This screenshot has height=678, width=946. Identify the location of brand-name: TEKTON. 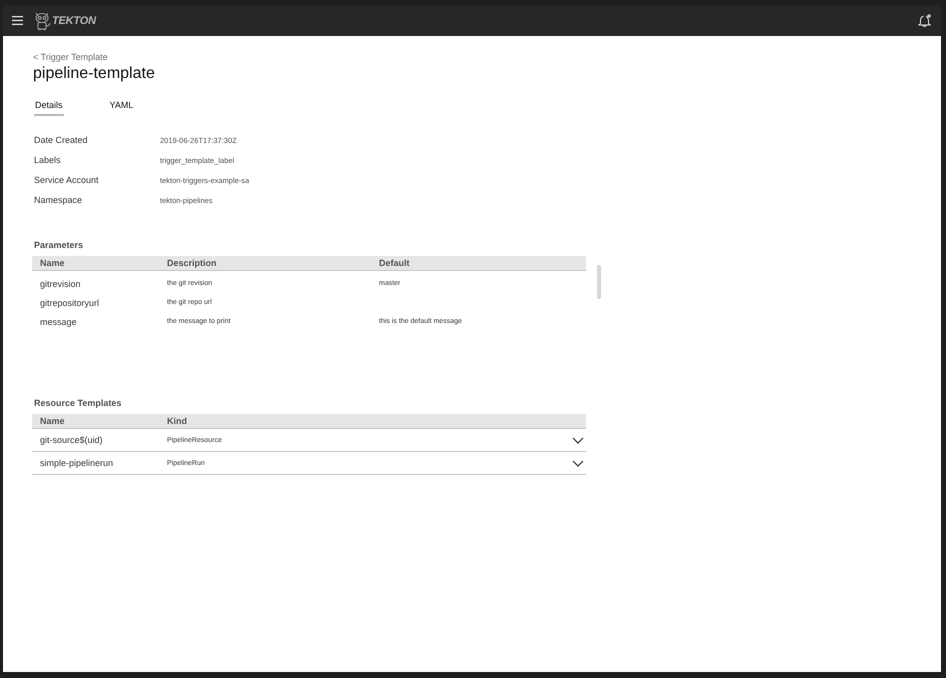
(74, 20).